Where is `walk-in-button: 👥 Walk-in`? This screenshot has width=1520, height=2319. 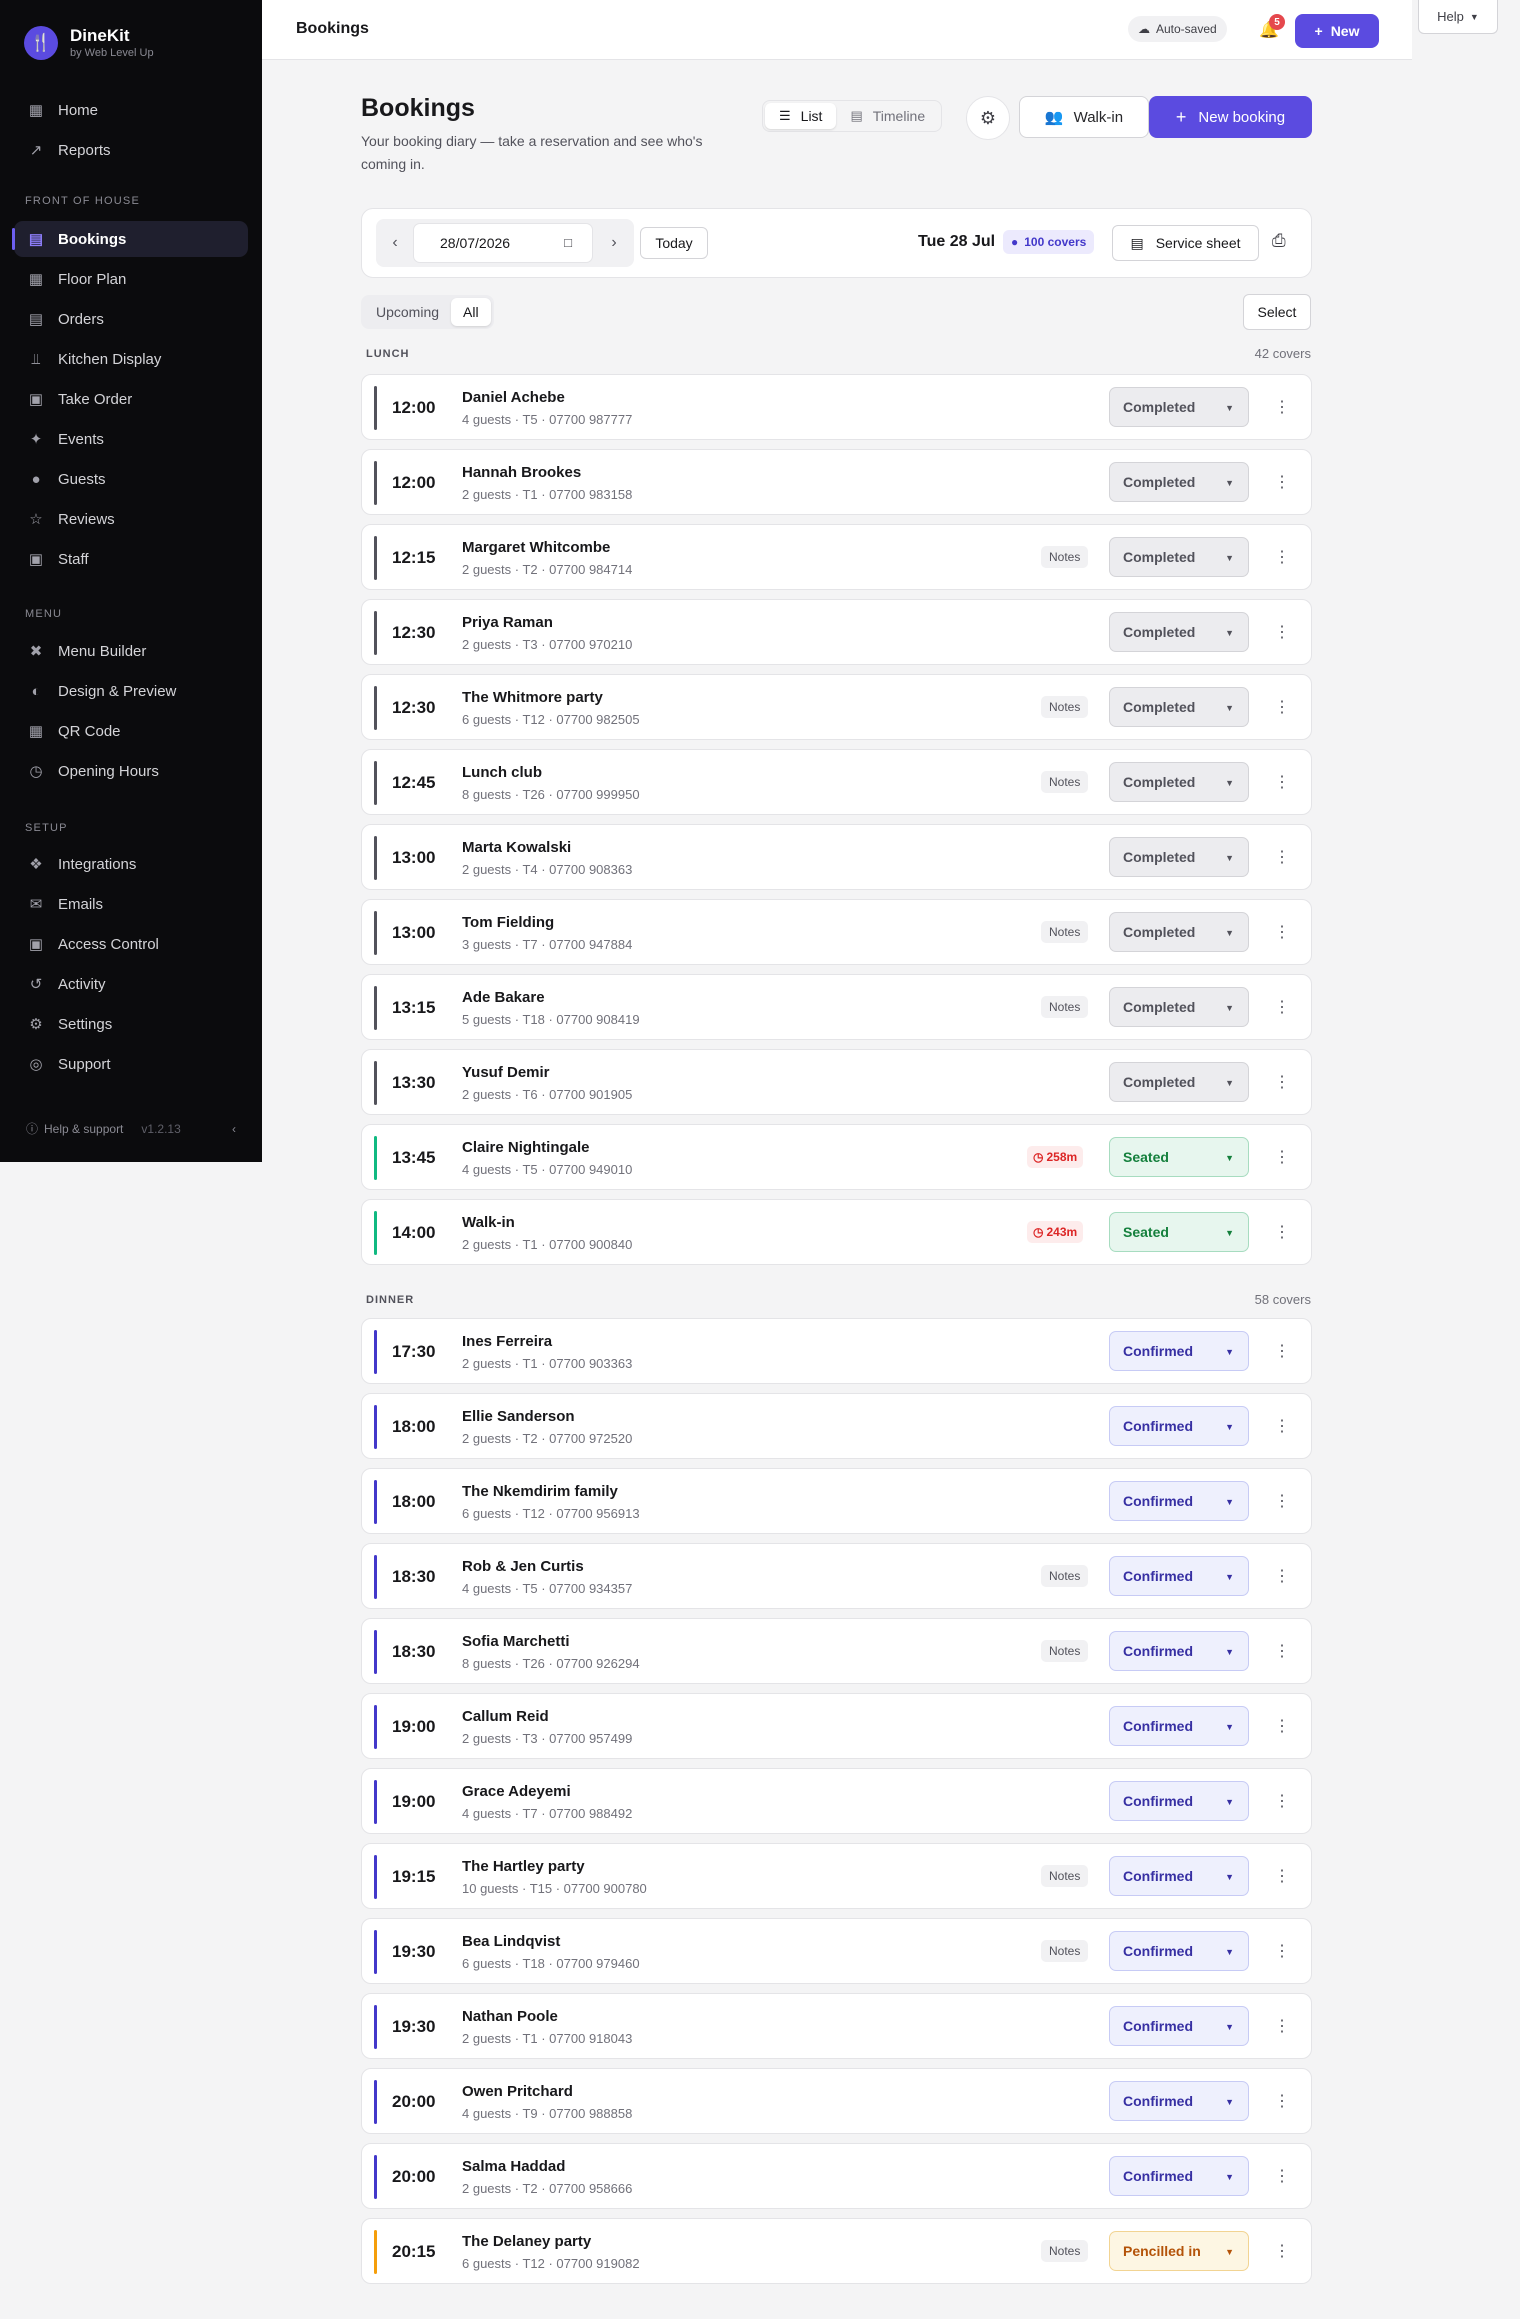
walk-in-button: 👥 Walk-in is located at coordinates (1084, 117).